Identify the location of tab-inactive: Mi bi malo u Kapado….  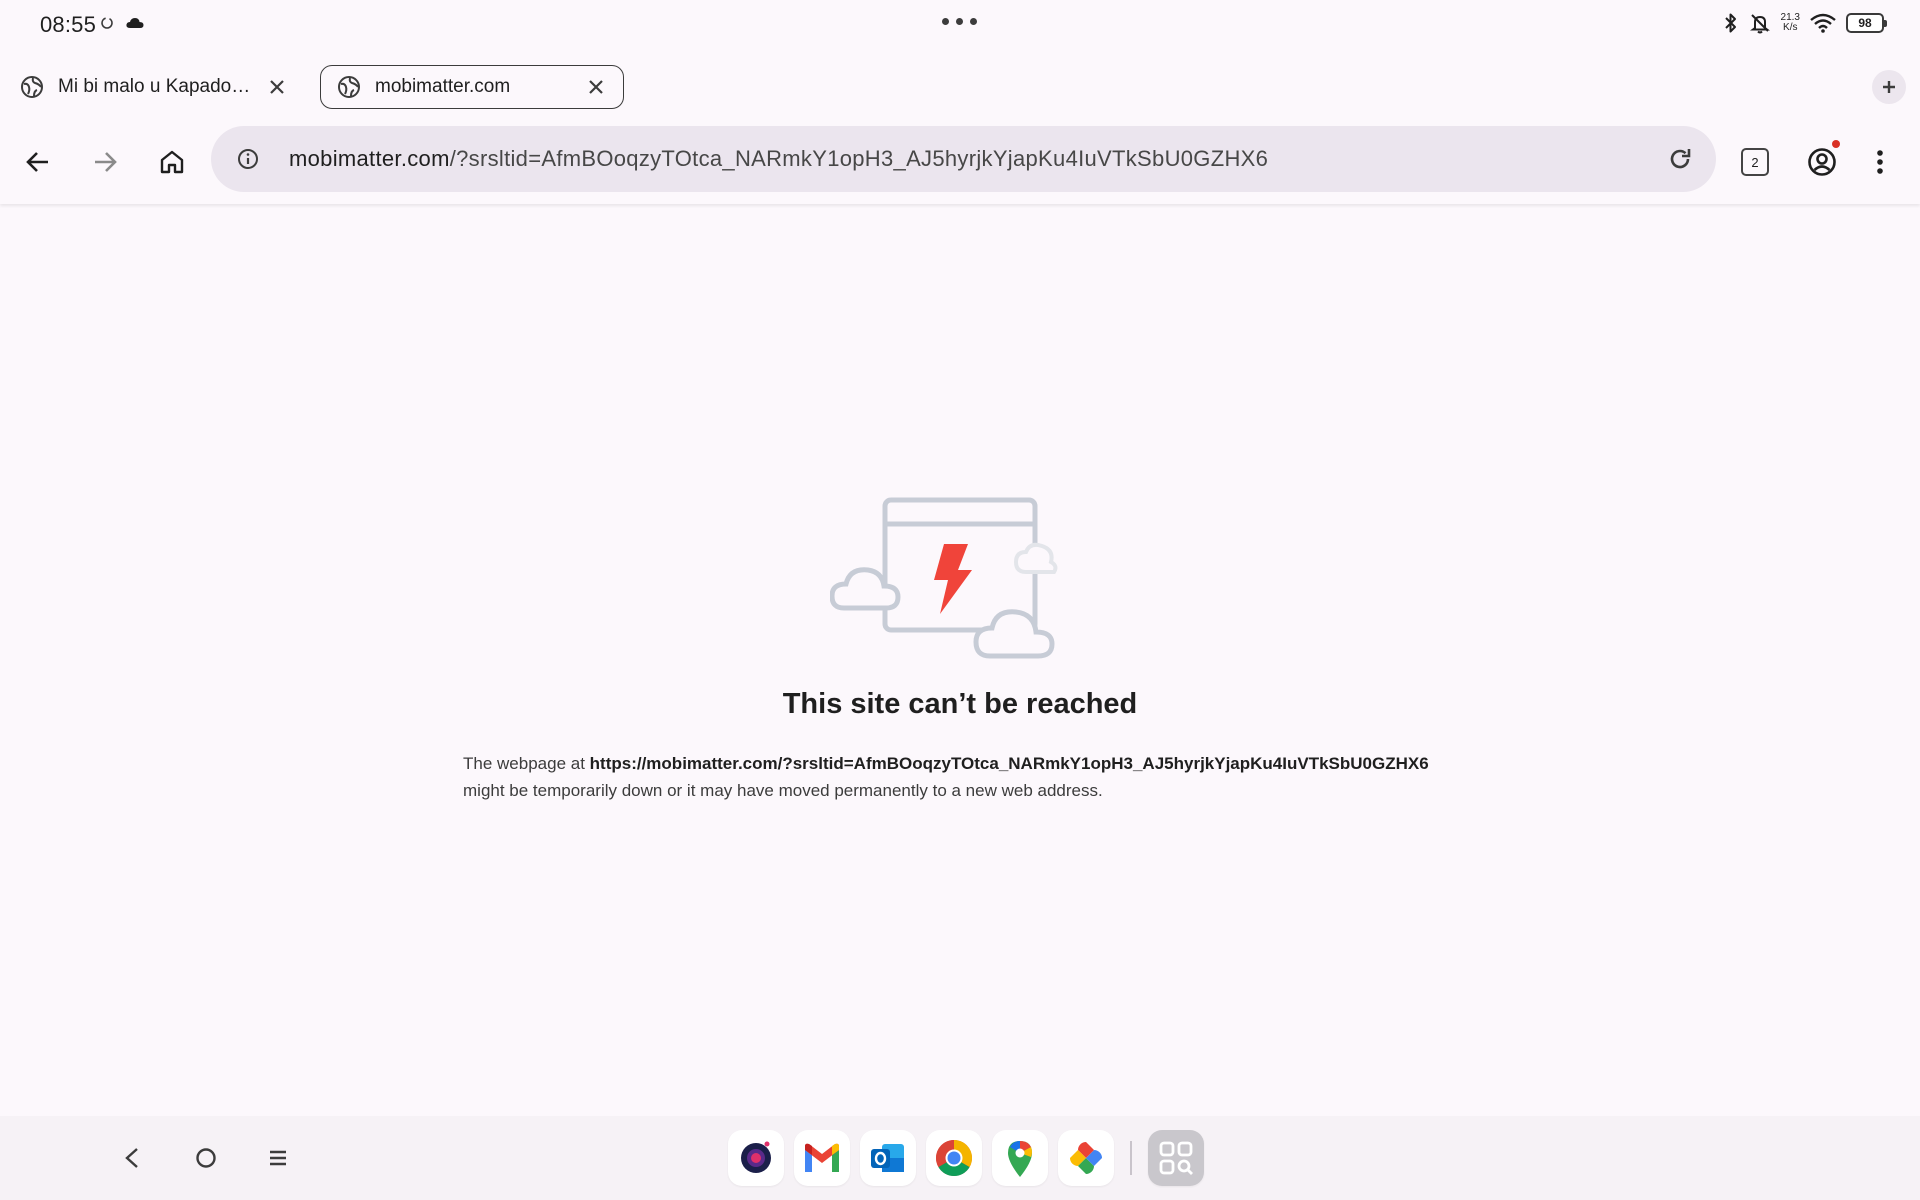
(154, 87).